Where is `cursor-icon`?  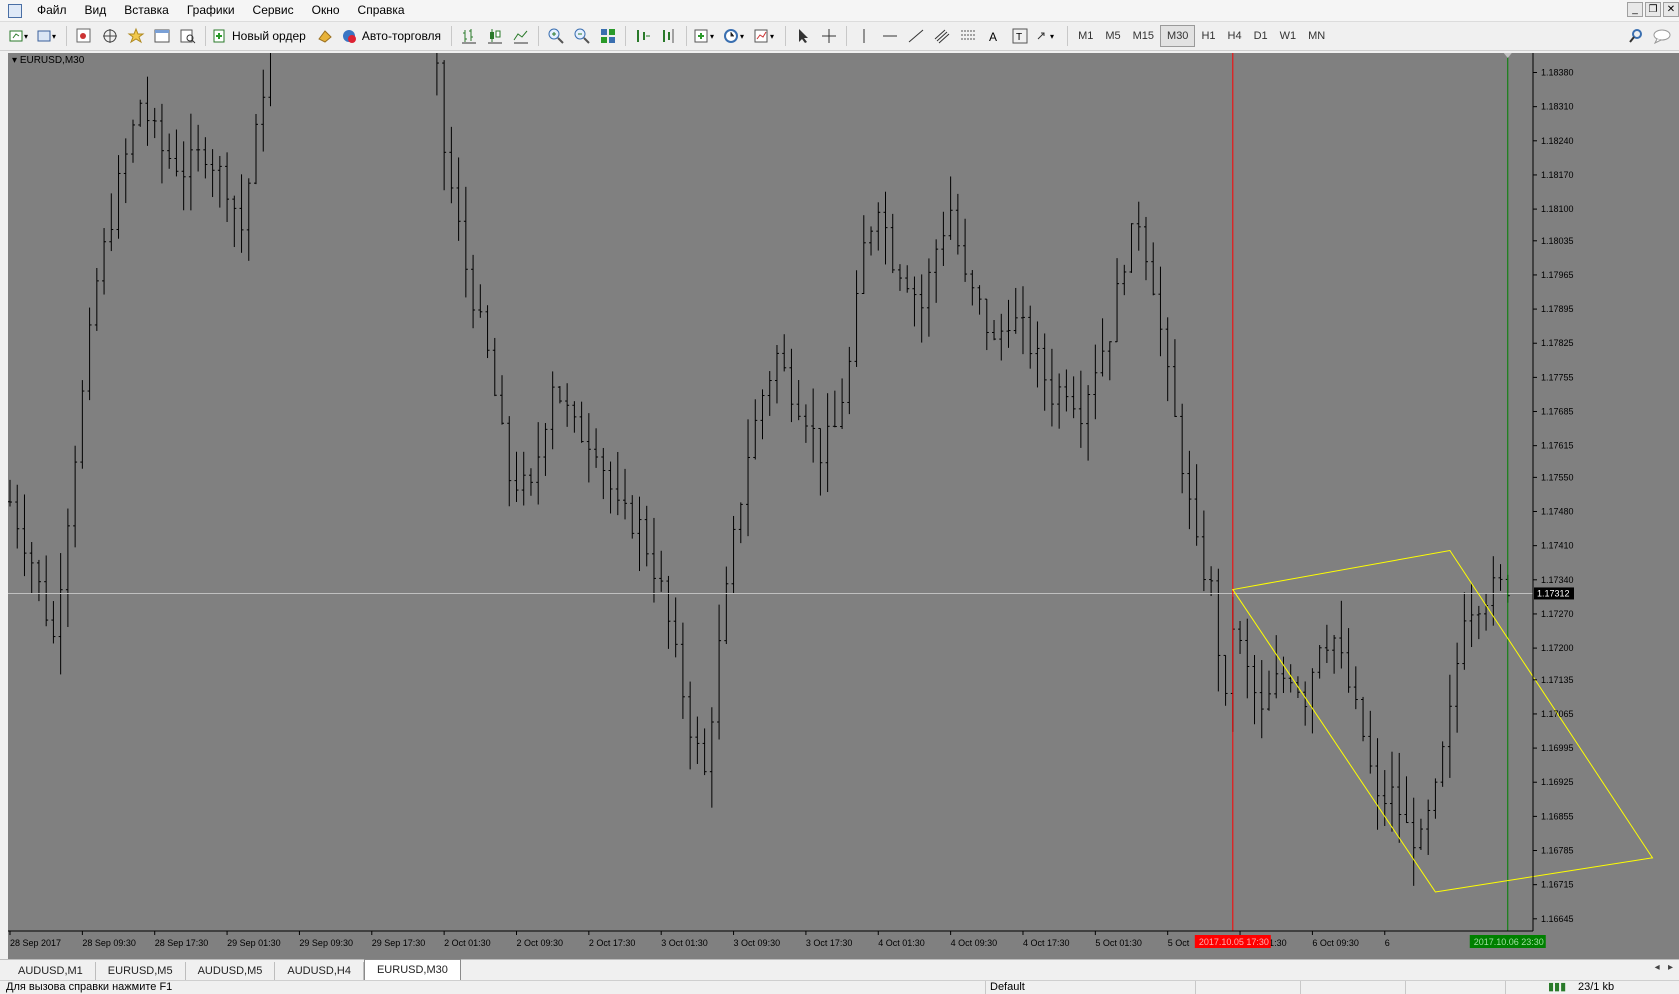 cursor-icon is located at coordinates (803, 36).